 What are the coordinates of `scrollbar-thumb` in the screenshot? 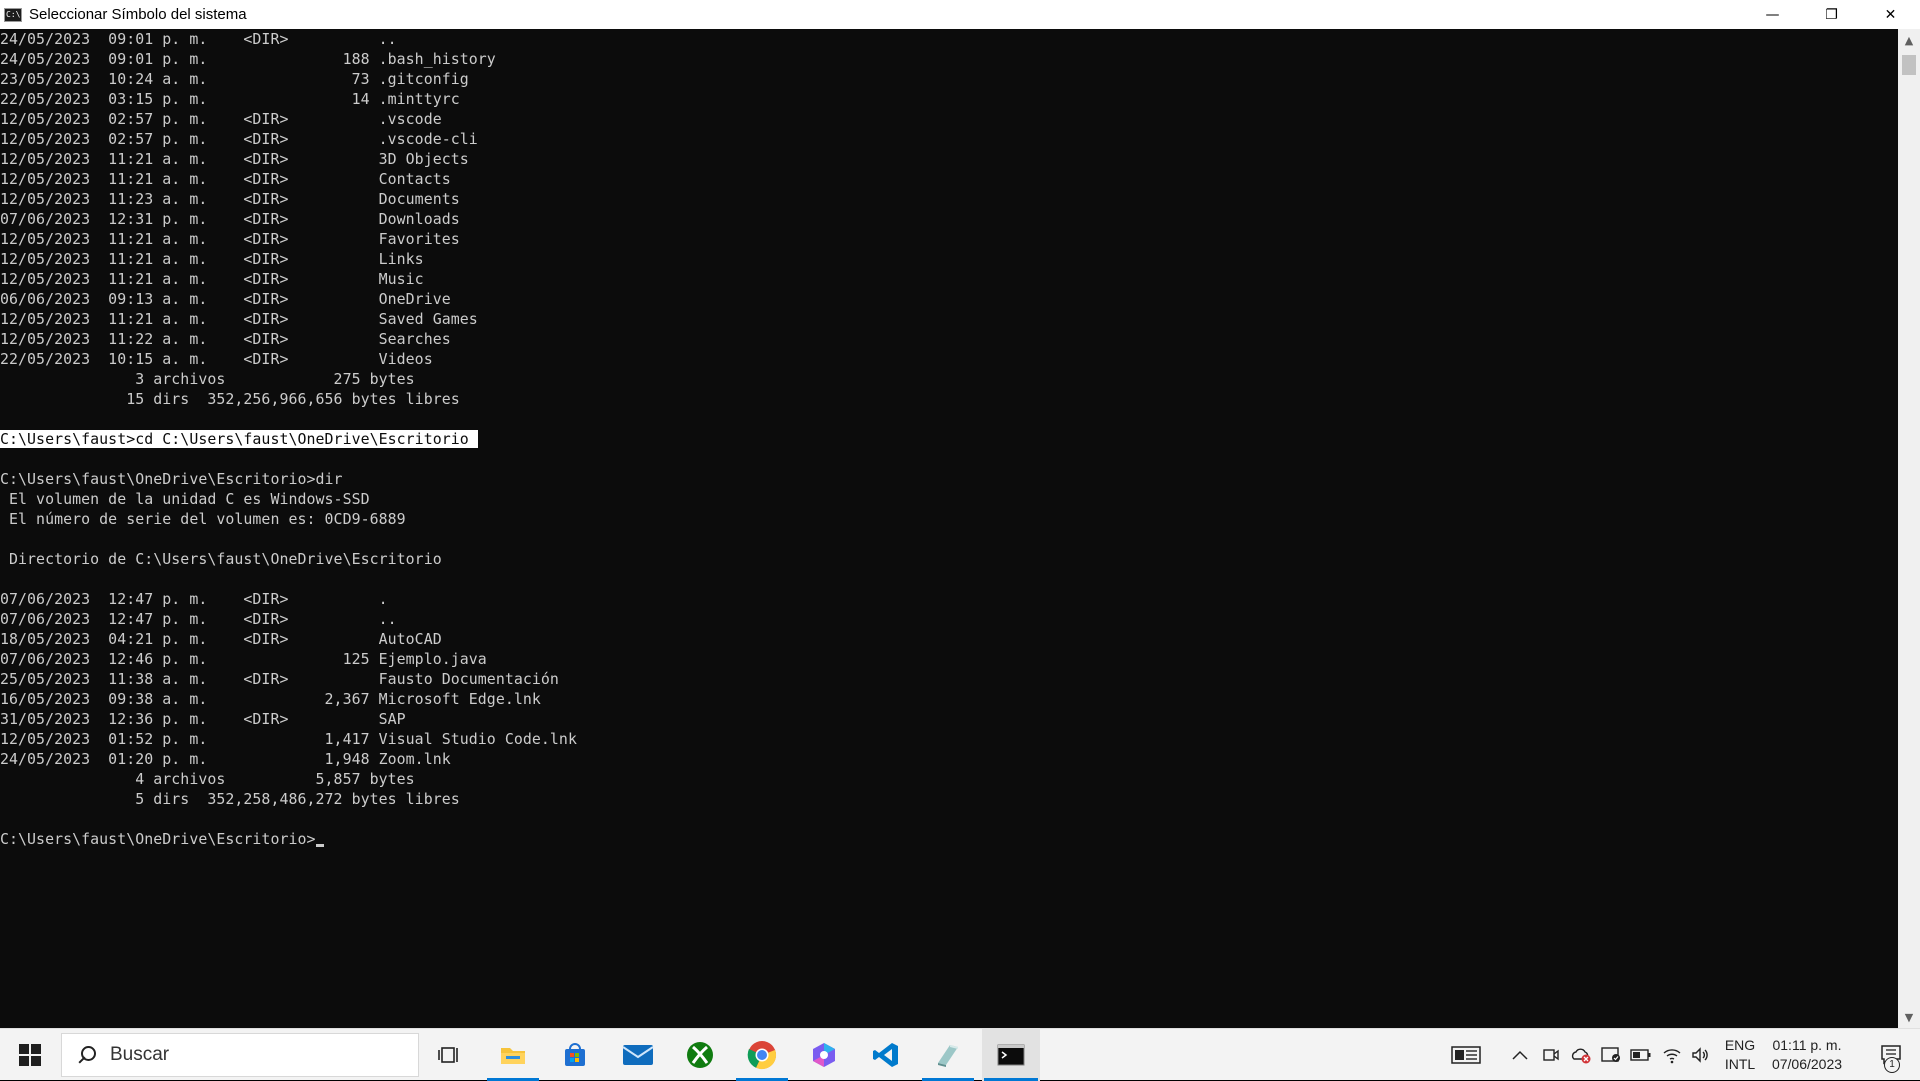 It's located at (1909, 65).